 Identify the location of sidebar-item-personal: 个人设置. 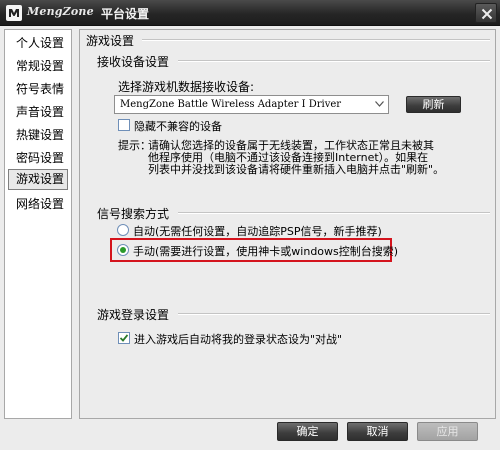
(38, 43).